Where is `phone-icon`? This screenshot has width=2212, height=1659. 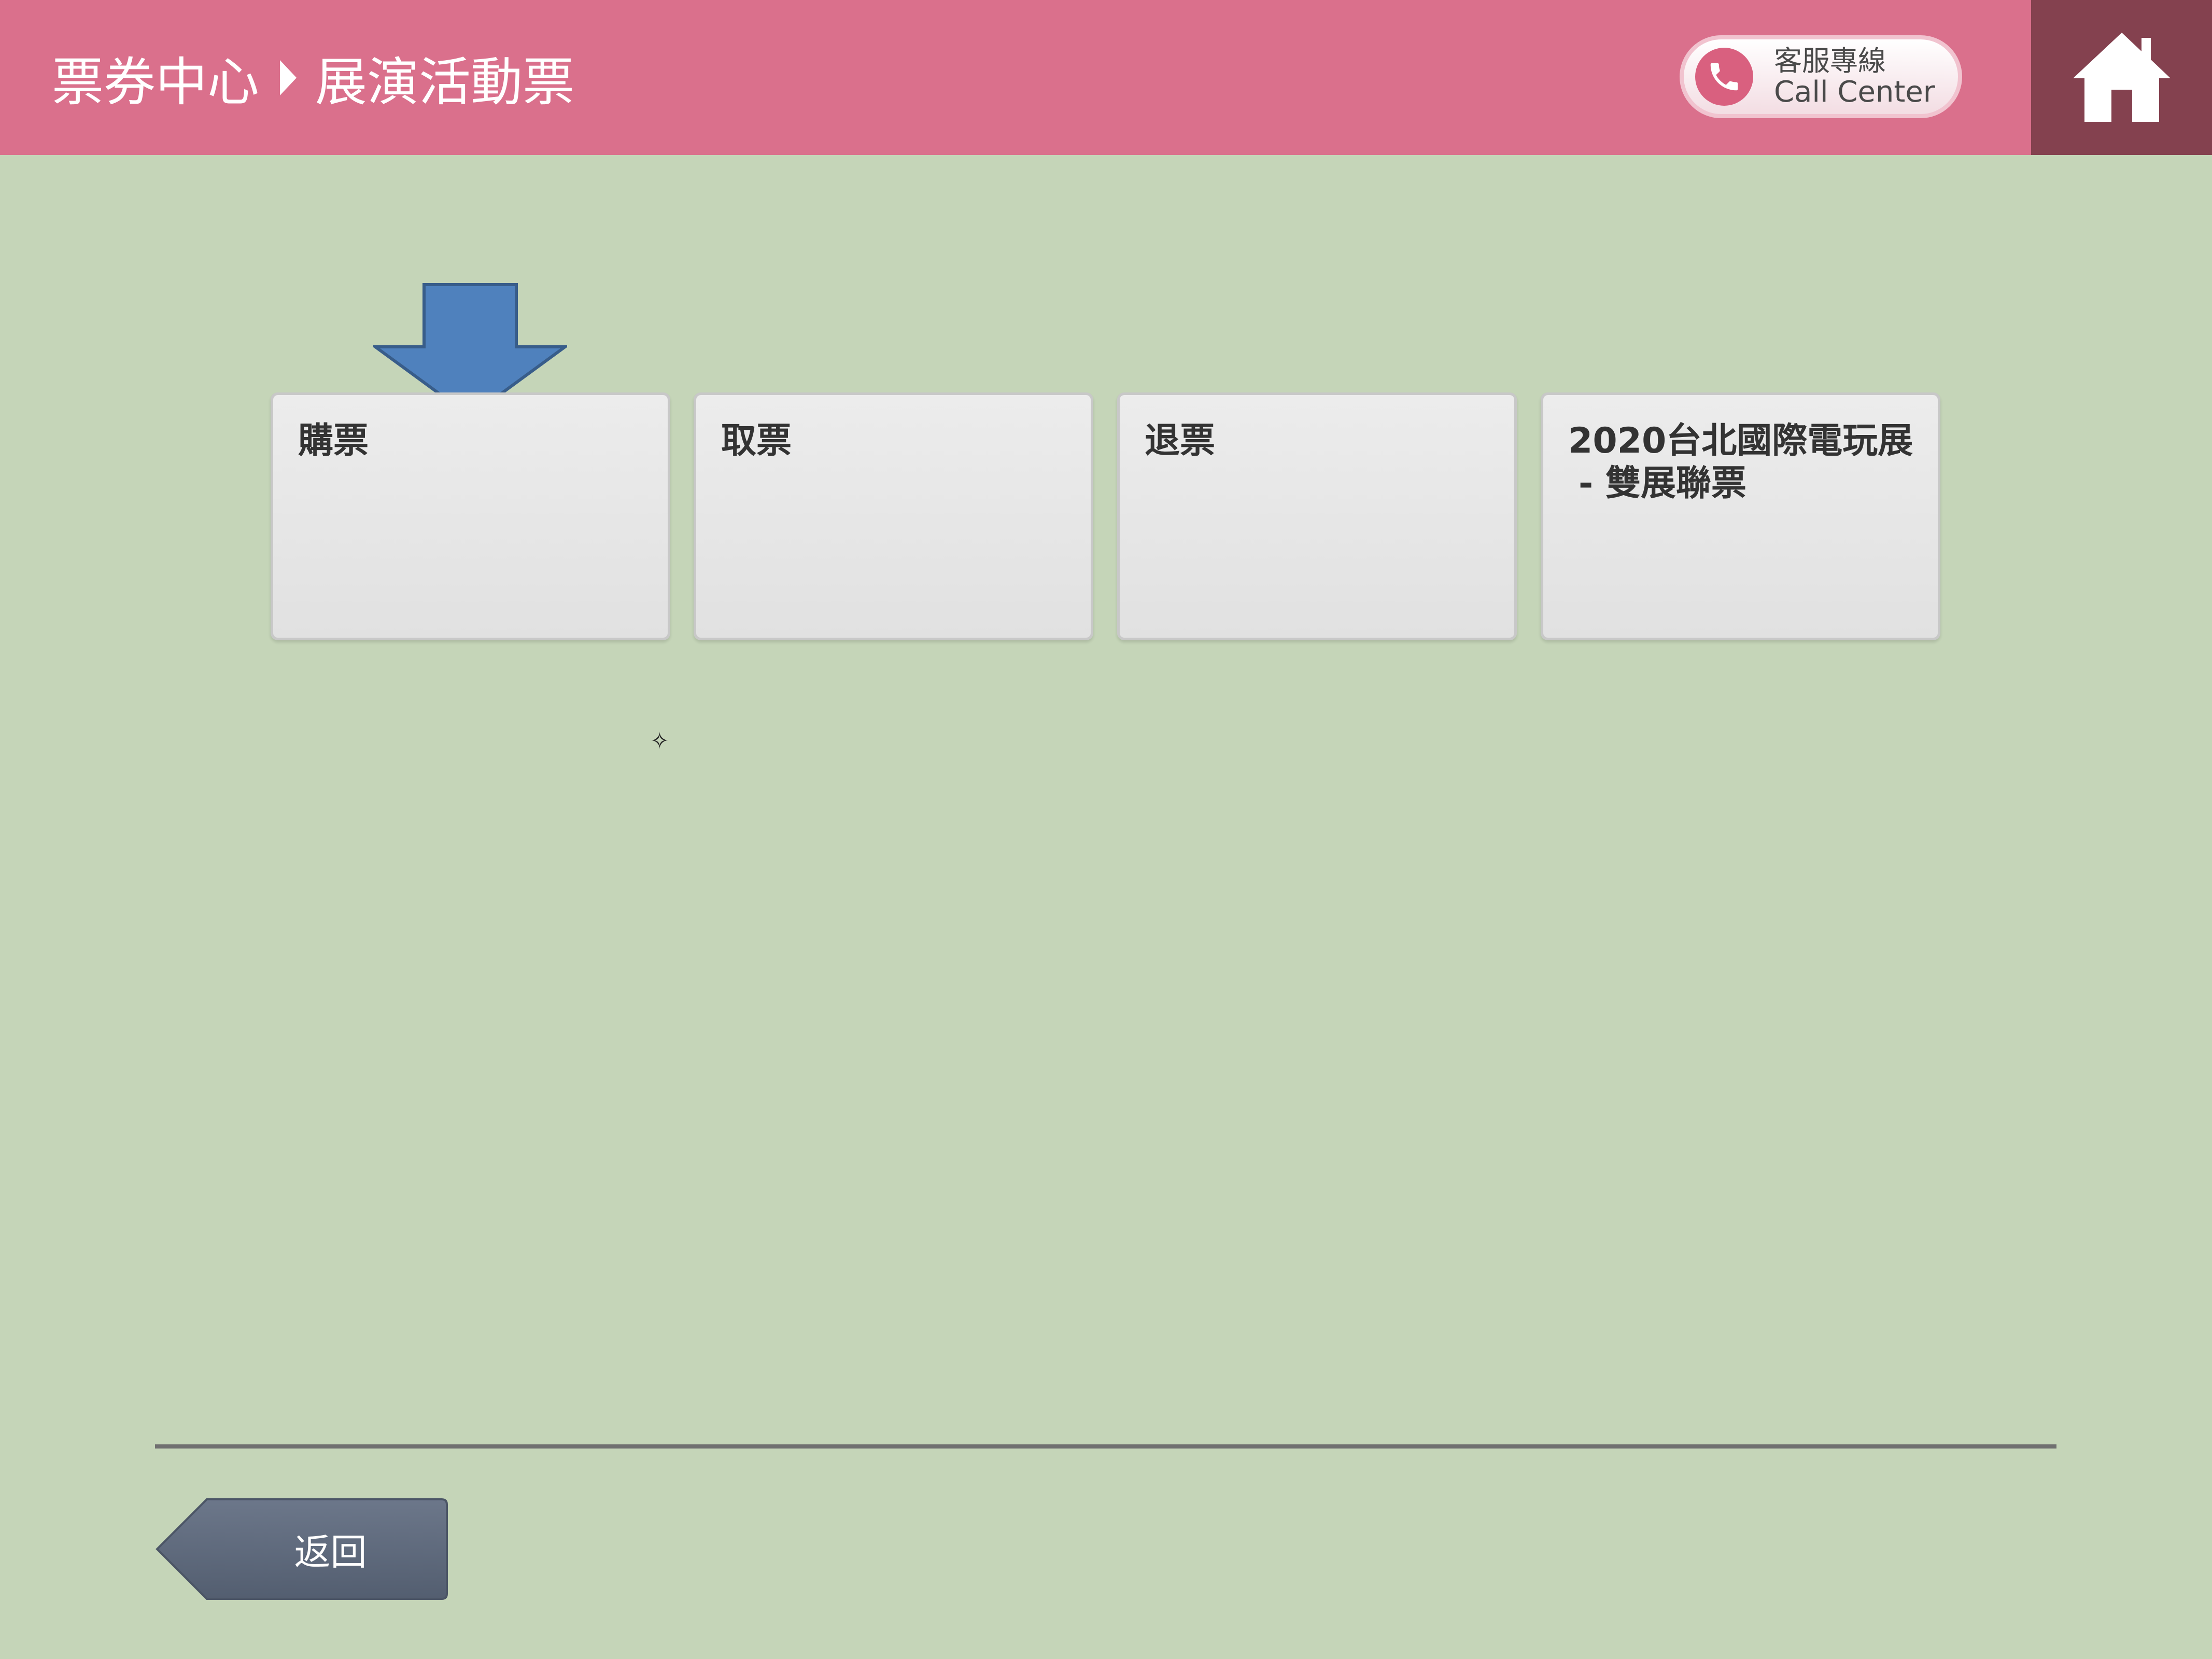
phone-icon is located at coordinates (1724, 77).